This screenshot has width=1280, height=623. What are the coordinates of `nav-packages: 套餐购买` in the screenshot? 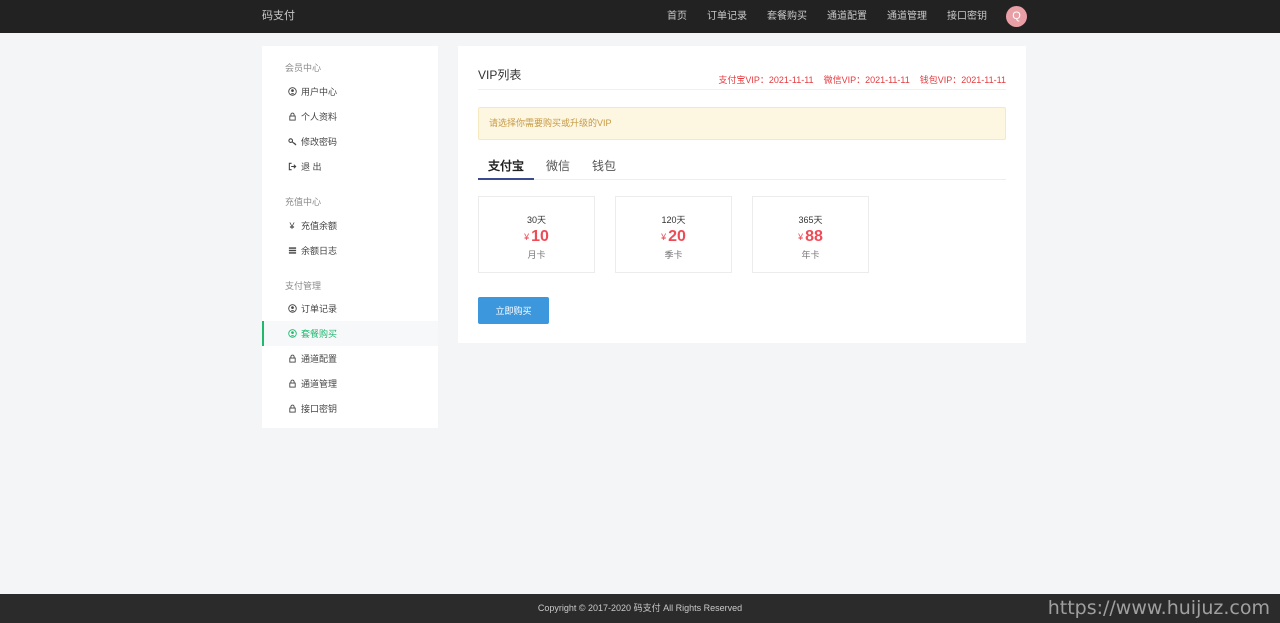 It's located at (787, 16).